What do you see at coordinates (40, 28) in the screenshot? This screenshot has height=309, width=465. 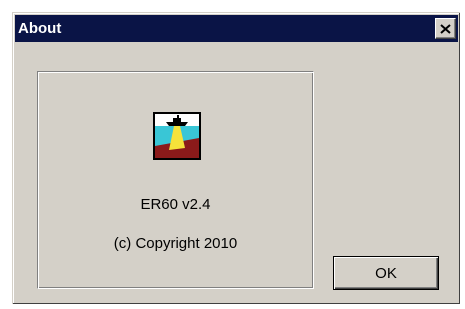 I see `window-title: About` at bounding box center [40, 28].